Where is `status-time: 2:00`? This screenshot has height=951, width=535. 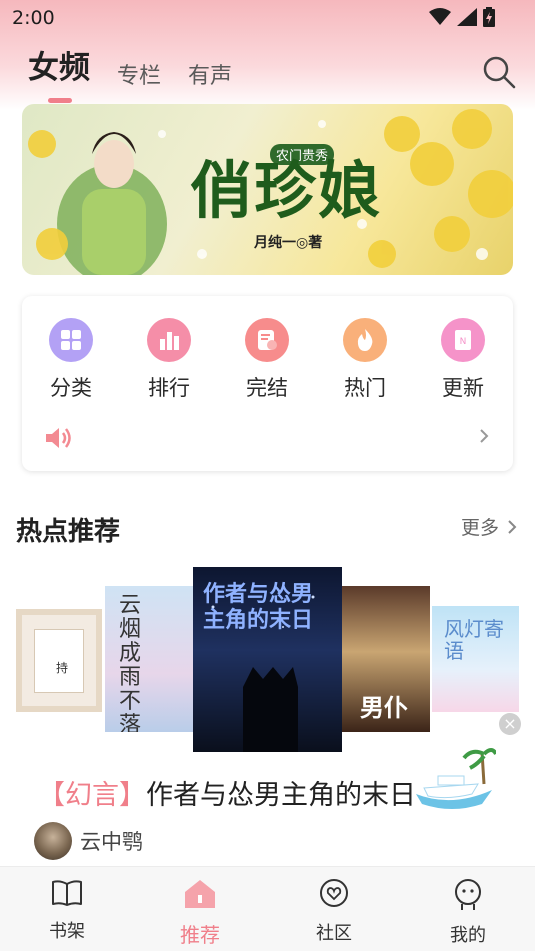 status-time: 2:00 is located at coordinates (33, 18).